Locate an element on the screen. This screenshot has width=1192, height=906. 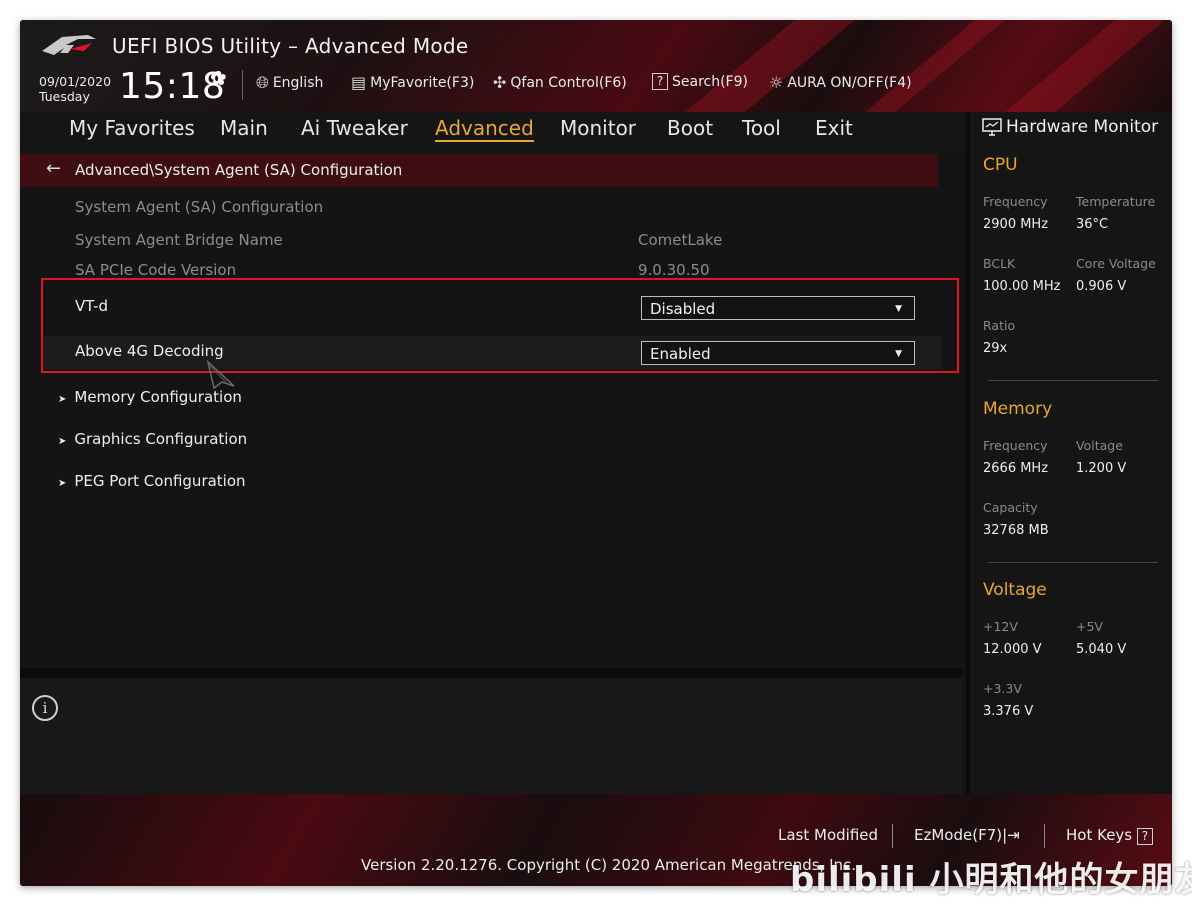
app-title: UEFI BIOS Utility – Advanced Mode is located at coordinates (290, 46).